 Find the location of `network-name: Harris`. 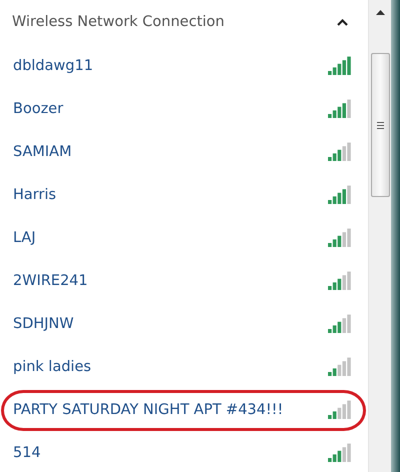

network-name: Harris is located at coordinates (34, 194).